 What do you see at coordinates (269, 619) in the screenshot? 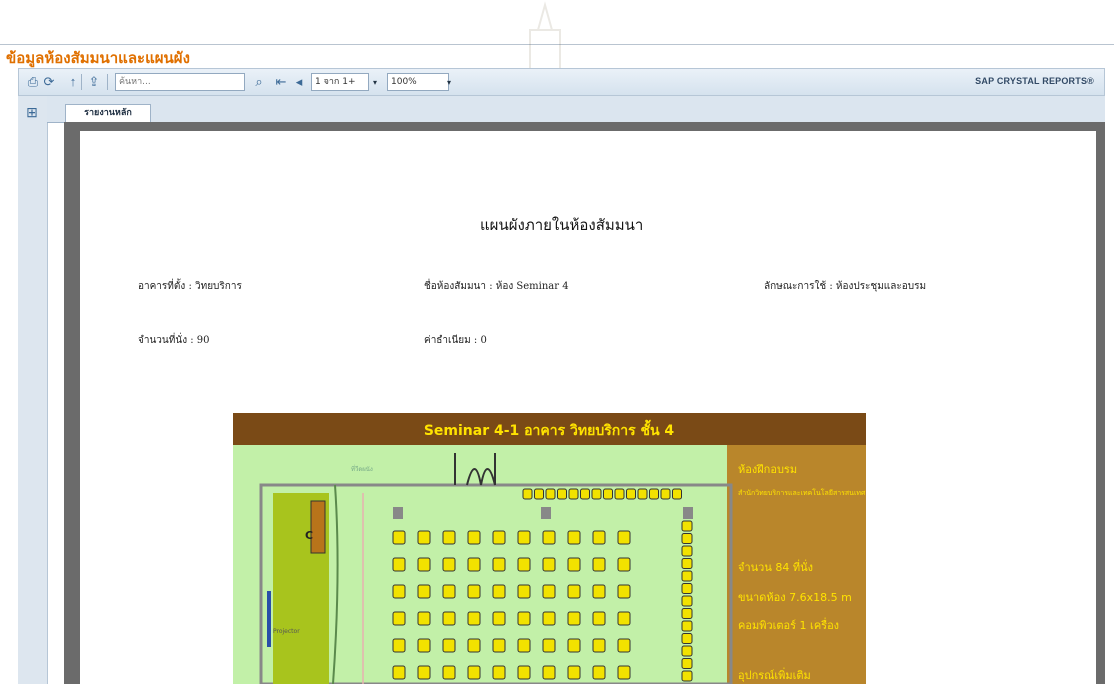
I see `projector-bar` at bounding box center [269, 619].